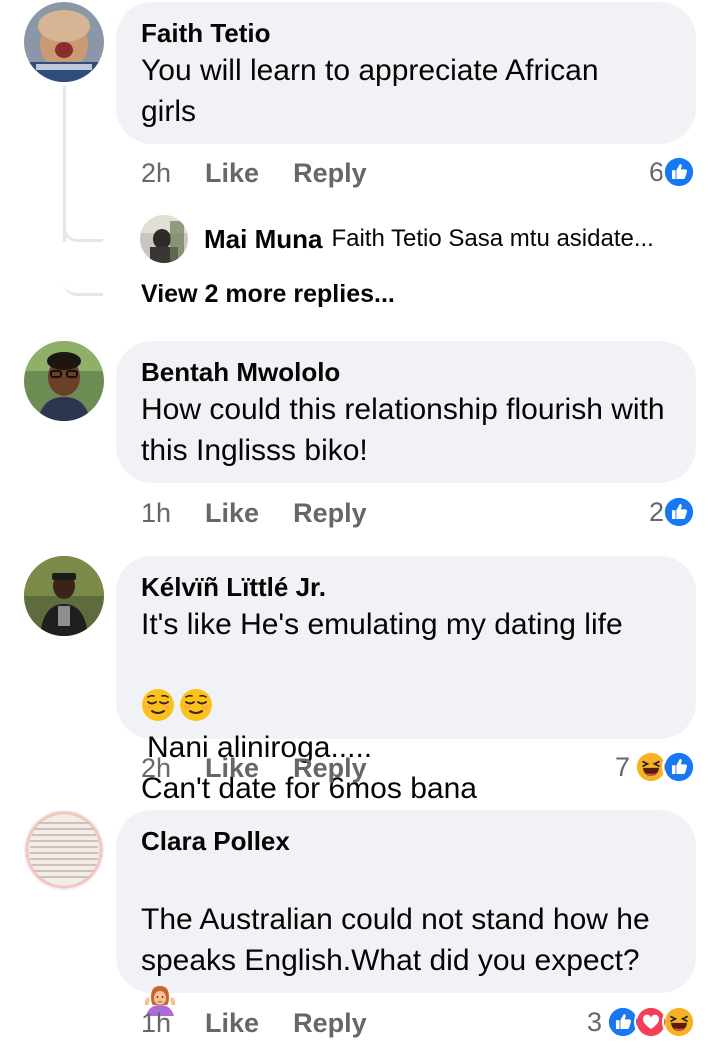 This screenshot has height=1045, width=720. I want to click on reaction-summary: 7, so click(655, 767).